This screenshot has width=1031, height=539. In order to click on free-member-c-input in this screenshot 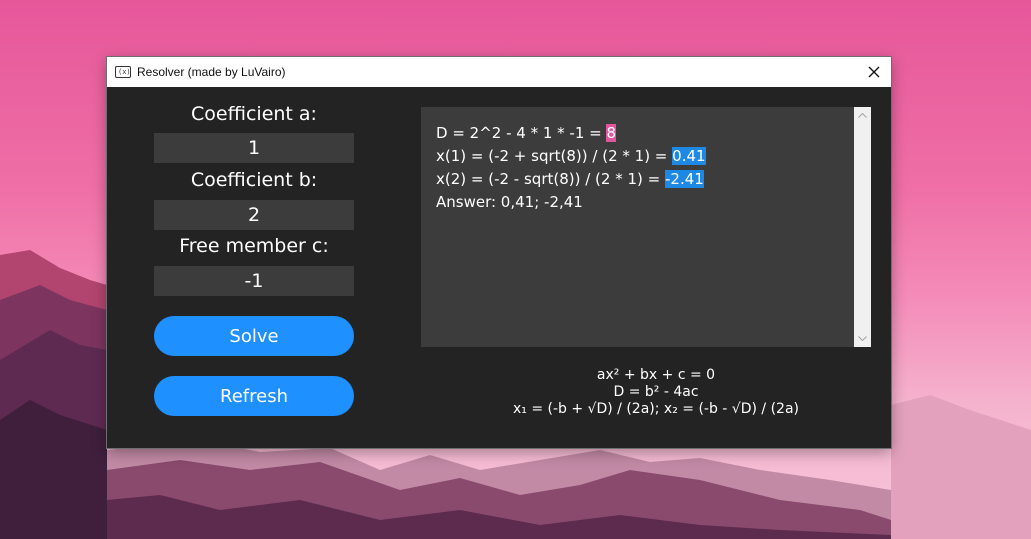, I will do `click(254, 281)`.